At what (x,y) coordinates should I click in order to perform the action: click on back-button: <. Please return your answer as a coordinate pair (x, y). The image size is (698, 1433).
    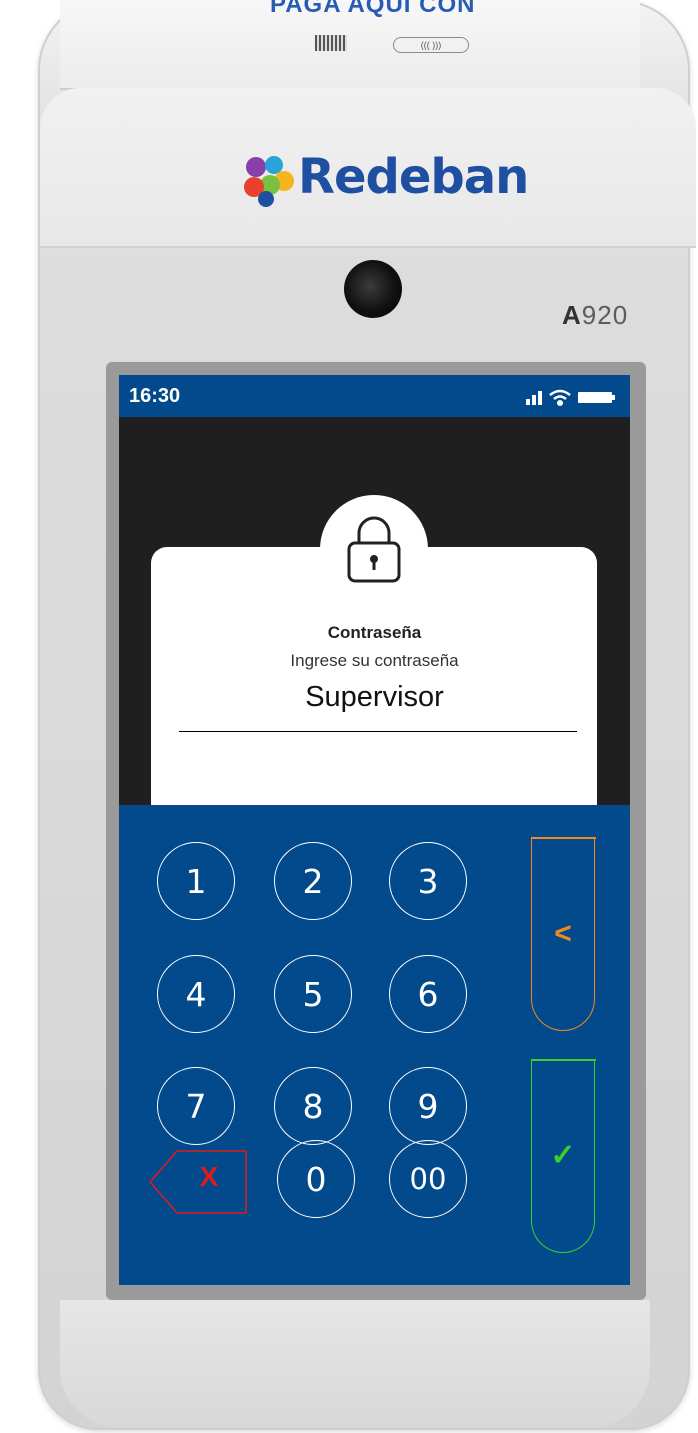
    Looking at the image, I should click on (563, 934).